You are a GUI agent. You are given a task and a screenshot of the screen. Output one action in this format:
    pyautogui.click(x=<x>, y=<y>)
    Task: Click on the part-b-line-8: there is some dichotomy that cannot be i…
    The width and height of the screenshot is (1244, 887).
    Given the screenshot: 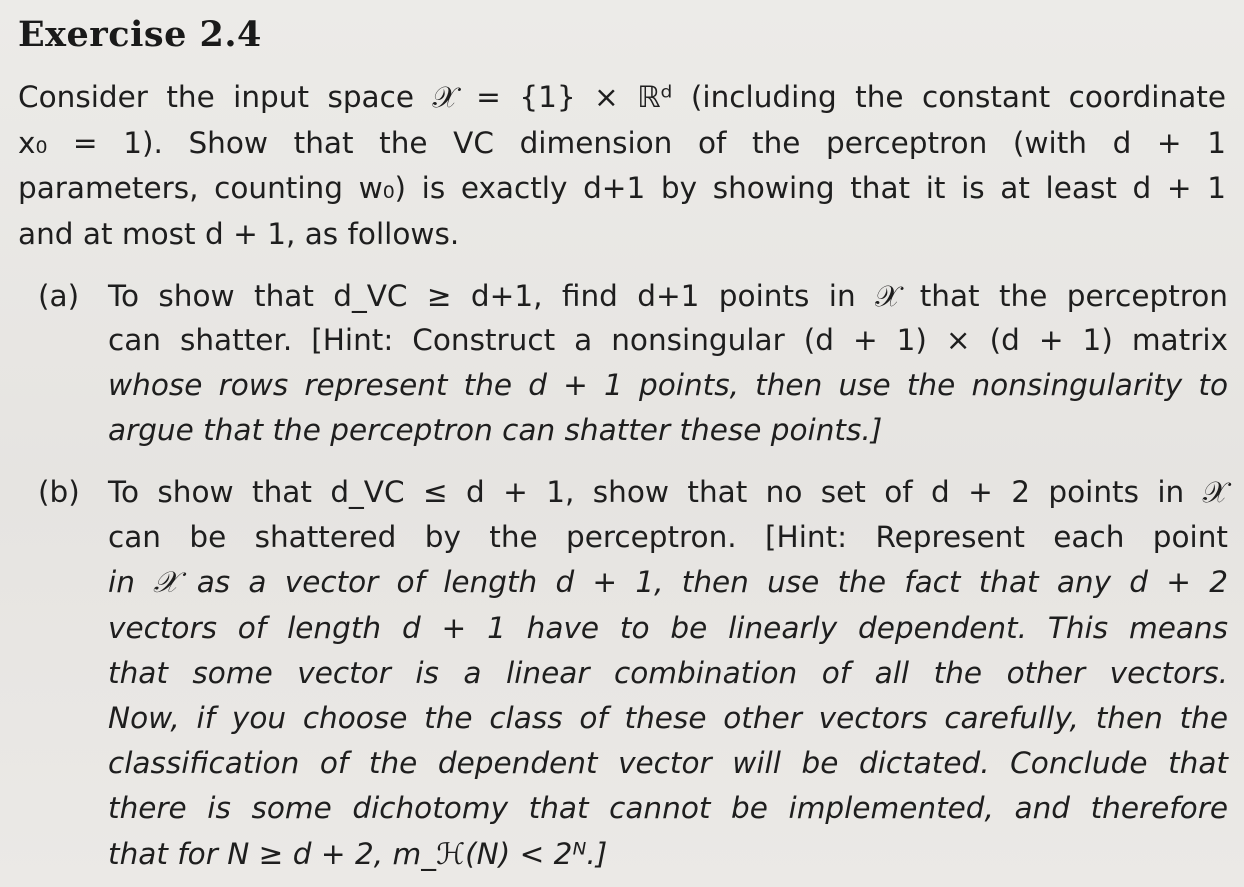 What is the action you would take?
    pyautogui.click(x=668, y=808)
    